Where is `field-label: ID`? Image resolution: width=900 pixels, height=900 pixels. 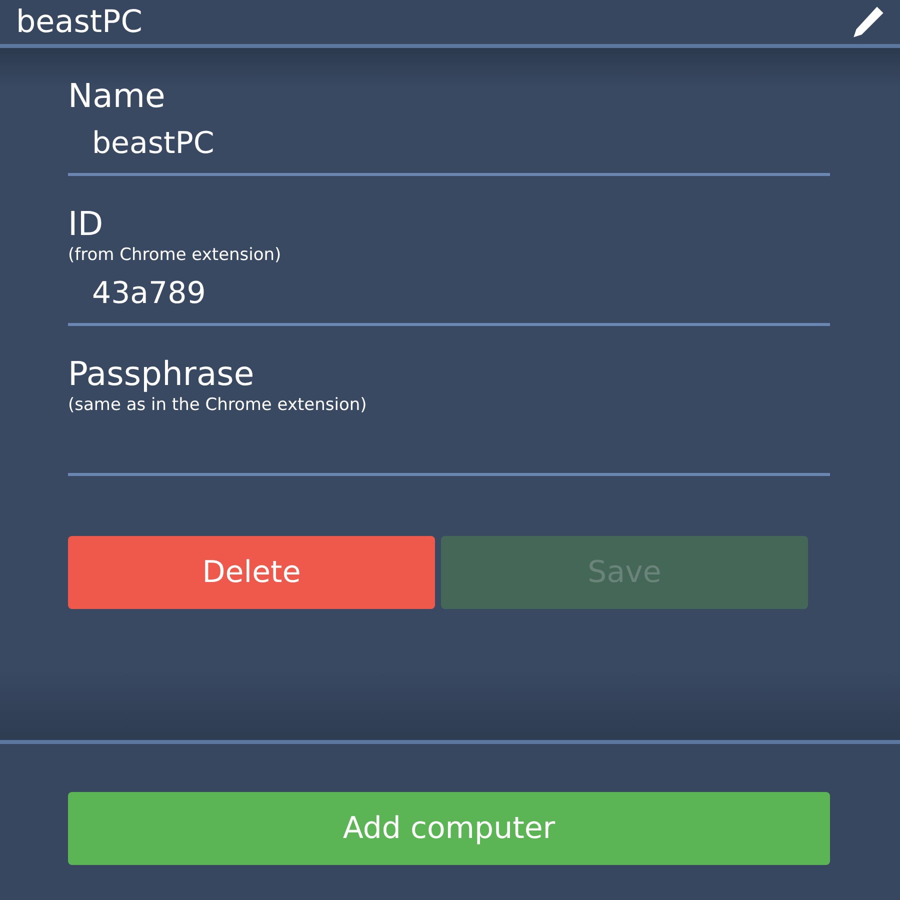 field-label: ID is located at coordinates (86, 224).